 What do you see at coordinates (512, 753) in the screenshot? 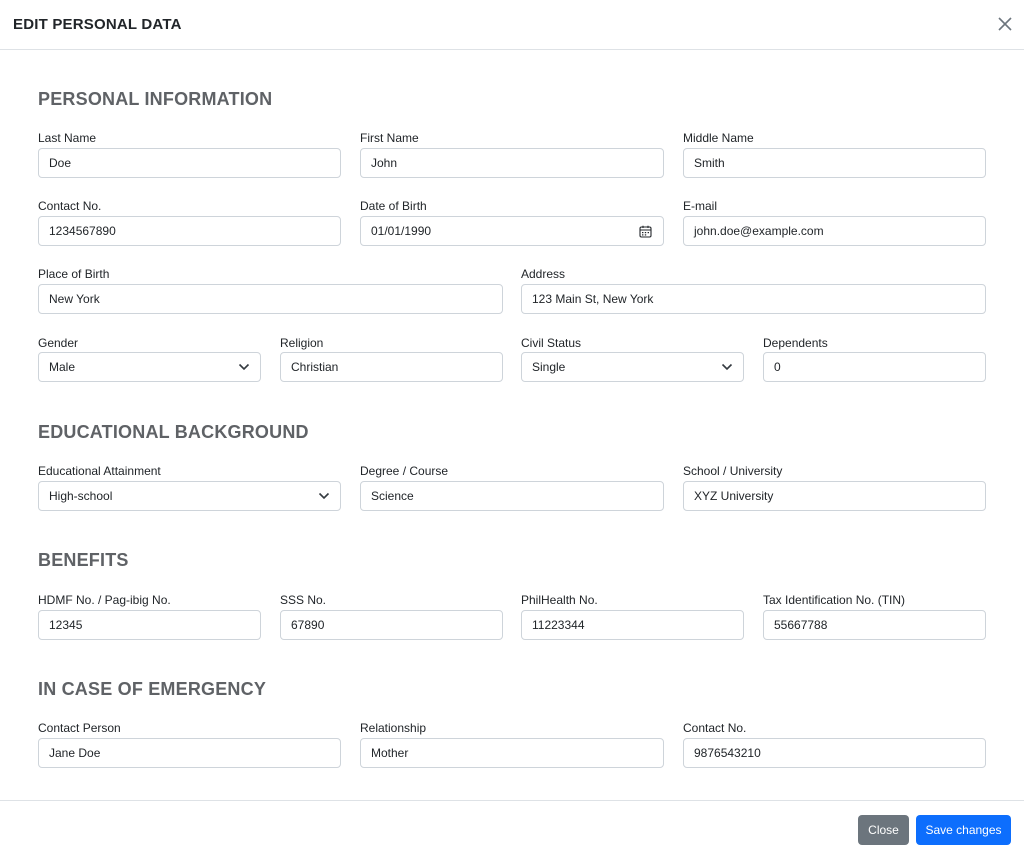
I see `relationship-input: Mother` at bounding box center [512, 753].